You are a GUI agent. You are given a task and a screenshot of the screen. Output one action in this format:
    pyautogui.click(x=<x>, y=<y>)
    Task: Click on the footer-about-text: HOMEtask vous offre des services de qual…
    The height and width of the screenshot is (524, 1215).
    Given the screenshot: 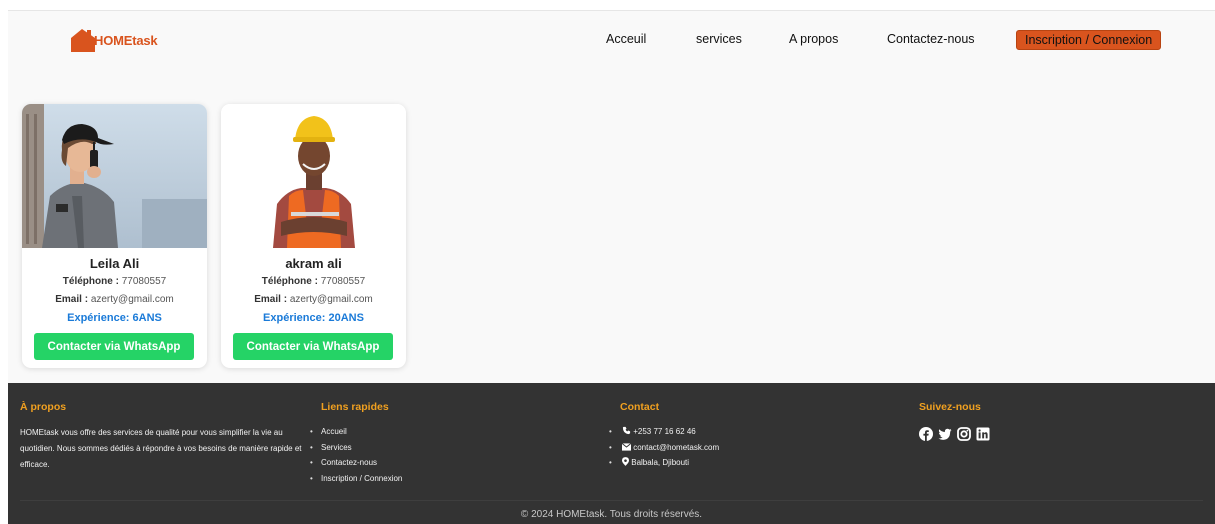 What is the action you would take?
    pyautogui.click(x=161, y=448)
    